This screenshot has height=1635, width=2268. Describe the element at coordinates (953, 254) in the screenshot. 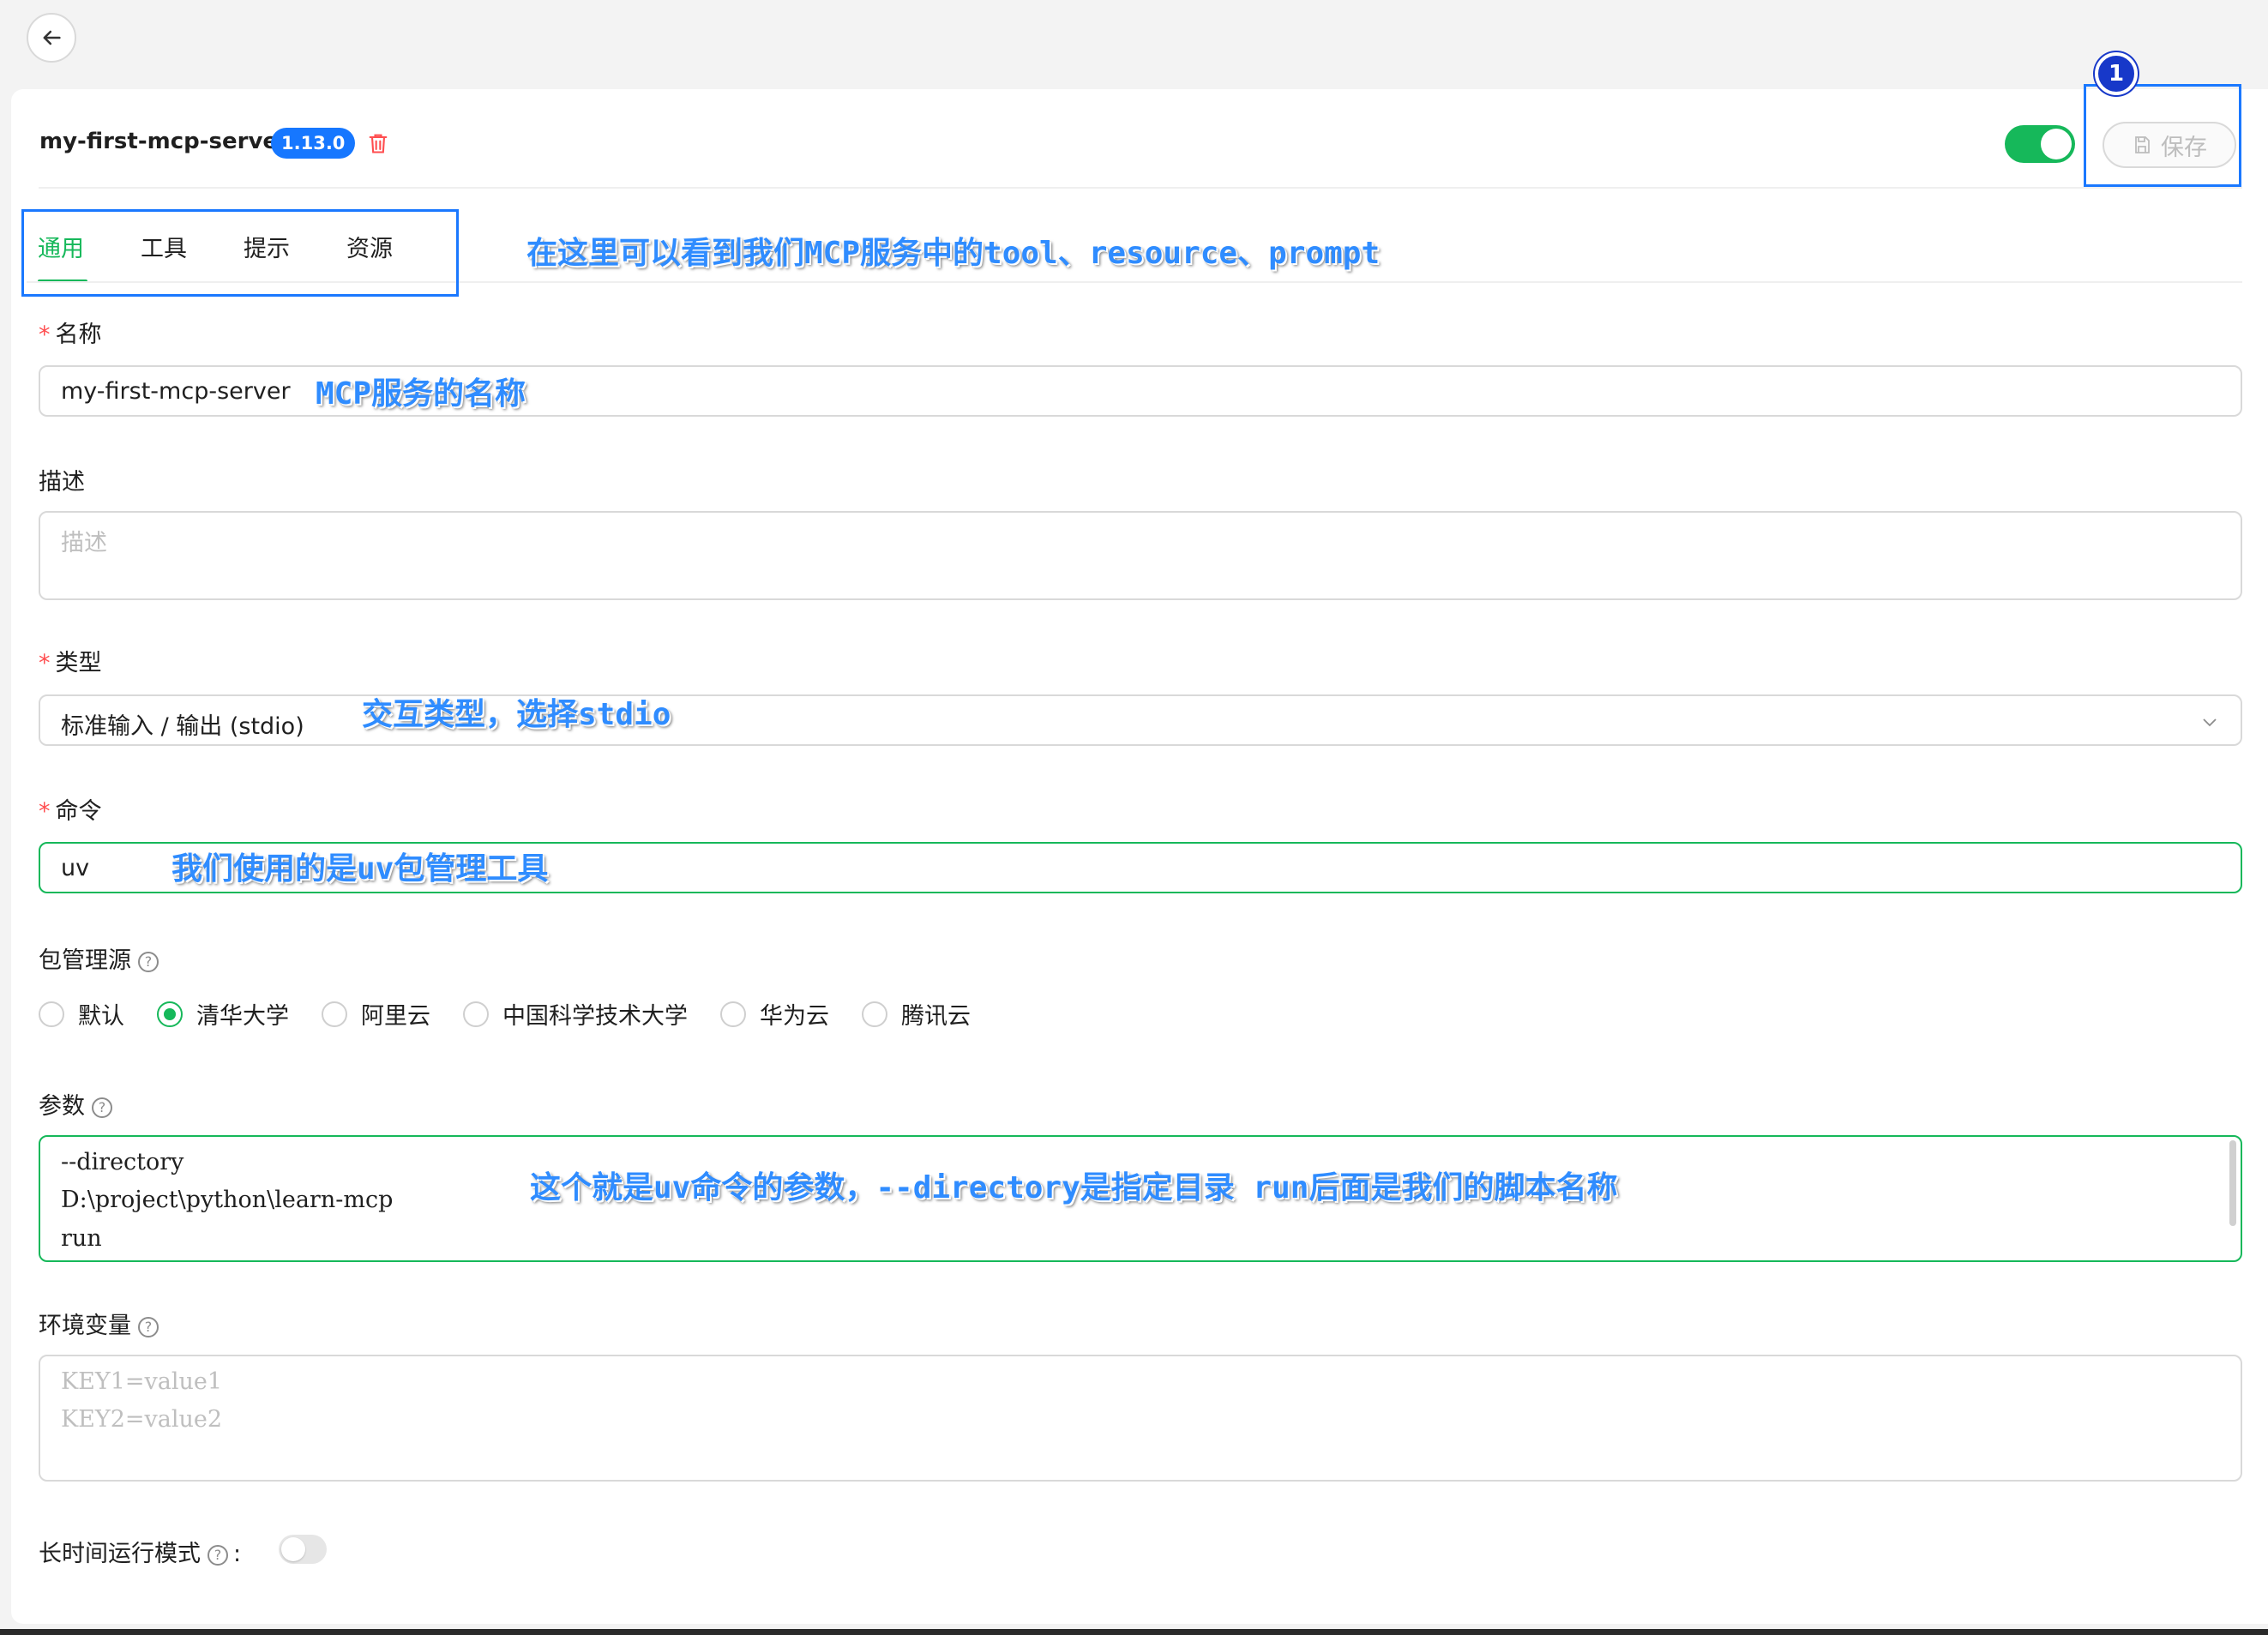

I see `tabs-annotation: 在这里可以看到我们MCP服务中的tool、resource、prompt` at that location.